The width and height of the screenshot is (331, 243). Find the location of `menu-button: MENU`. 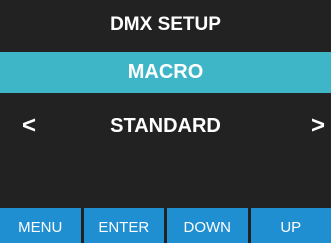

menu-button: MENU is located at coordinates (40, 225).